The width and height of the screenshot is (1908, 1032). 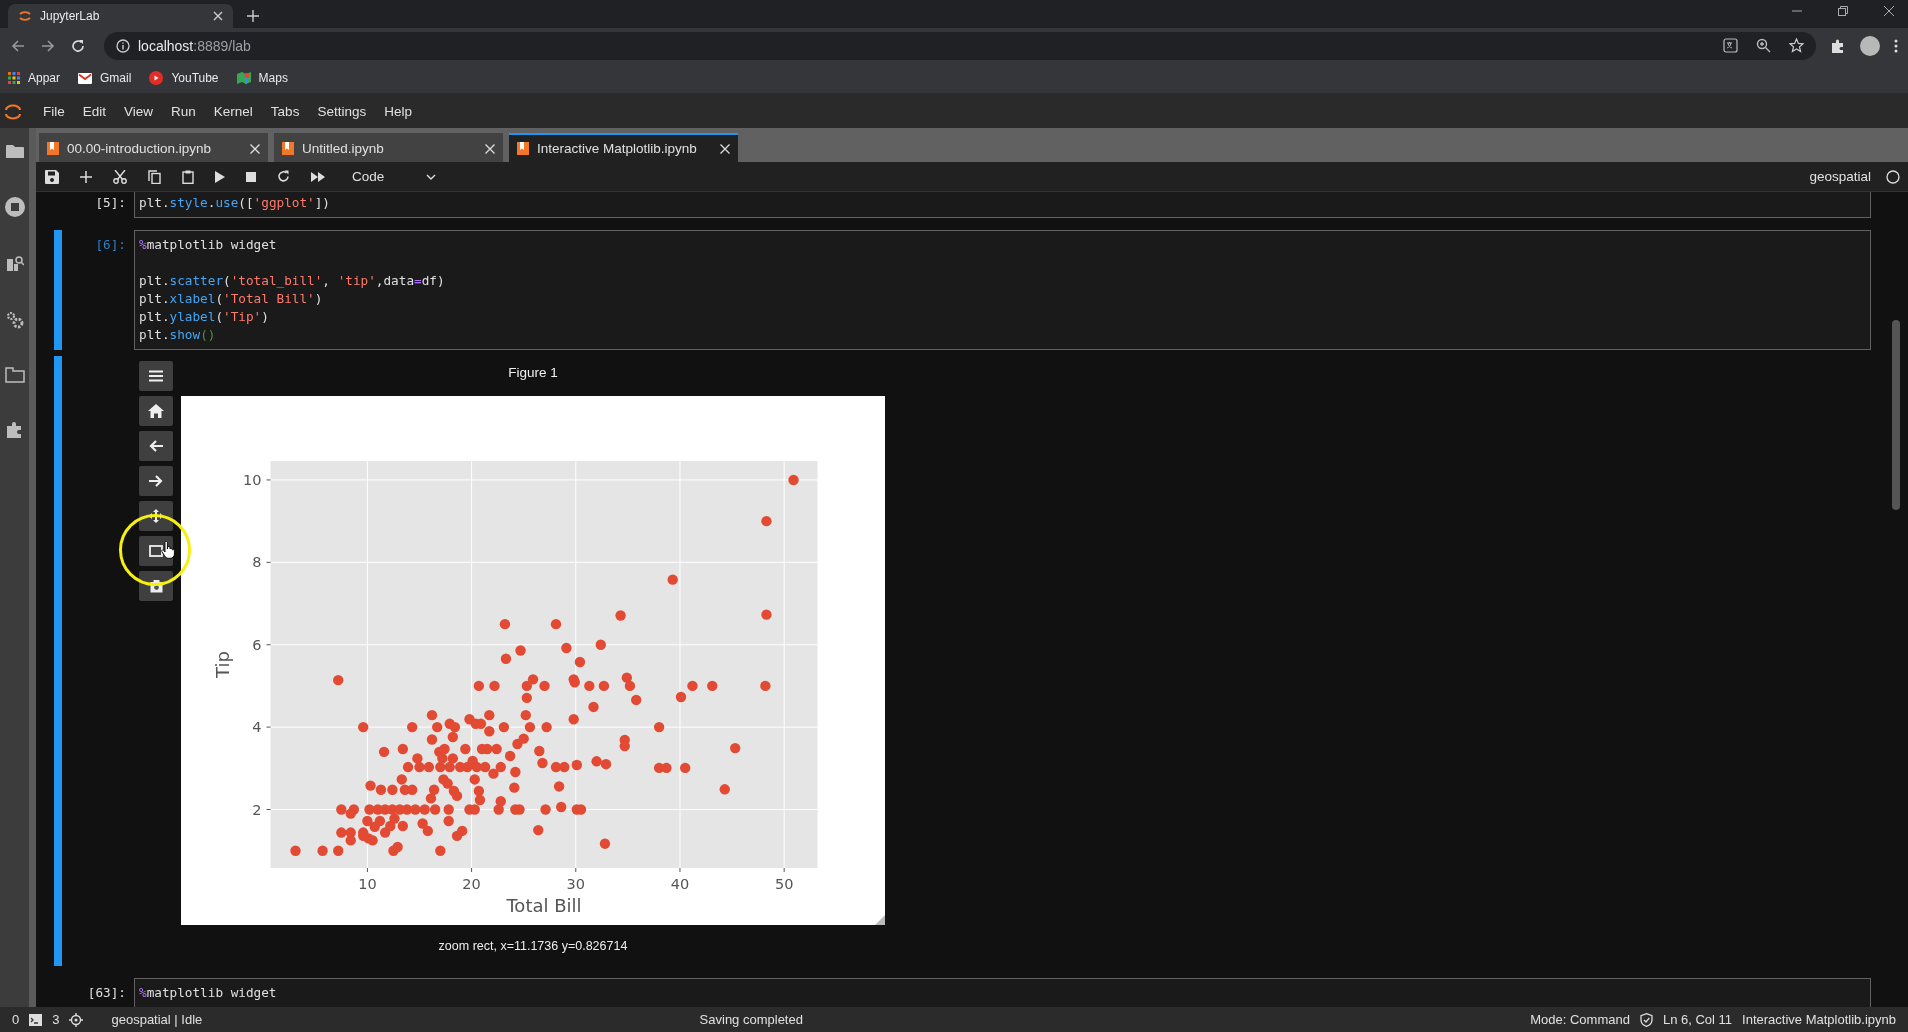 I want to click on menu-button, so click(x=156, y=376).